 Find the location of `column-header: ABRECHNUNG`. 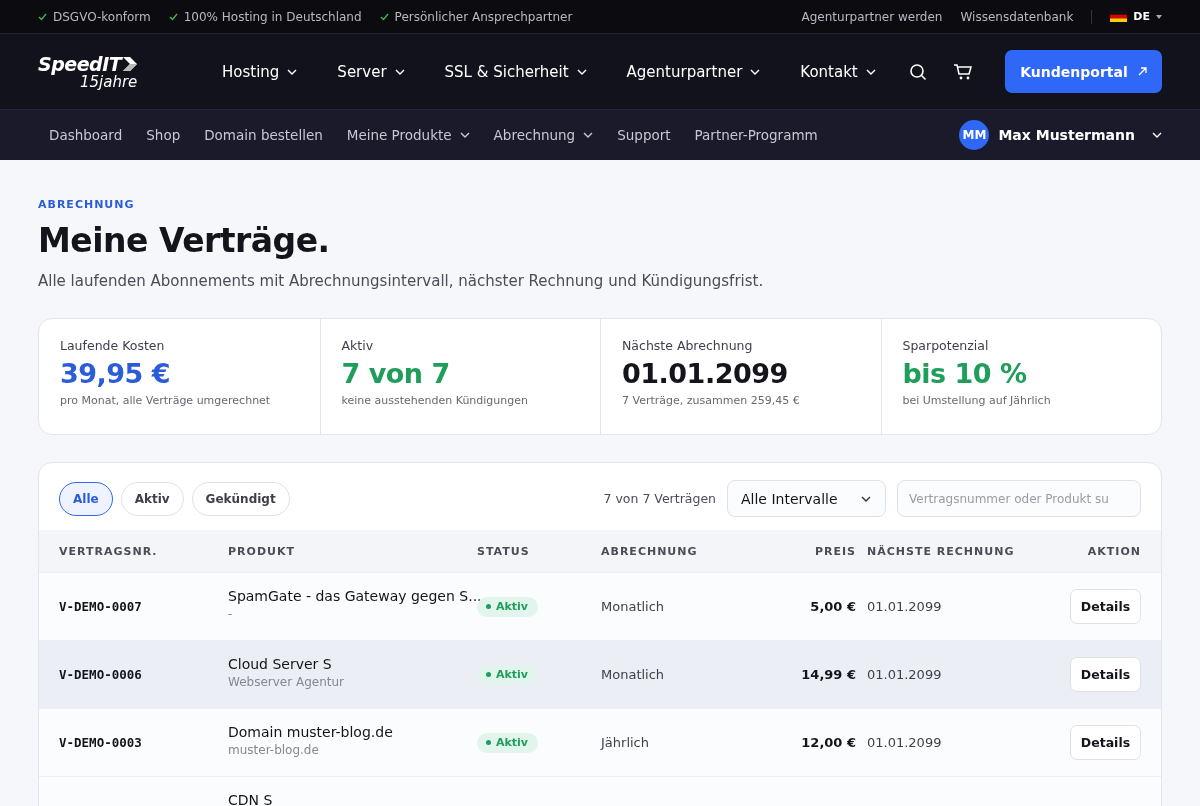

column-header: ABRECHNUNG is located at coordinates (650, 551).